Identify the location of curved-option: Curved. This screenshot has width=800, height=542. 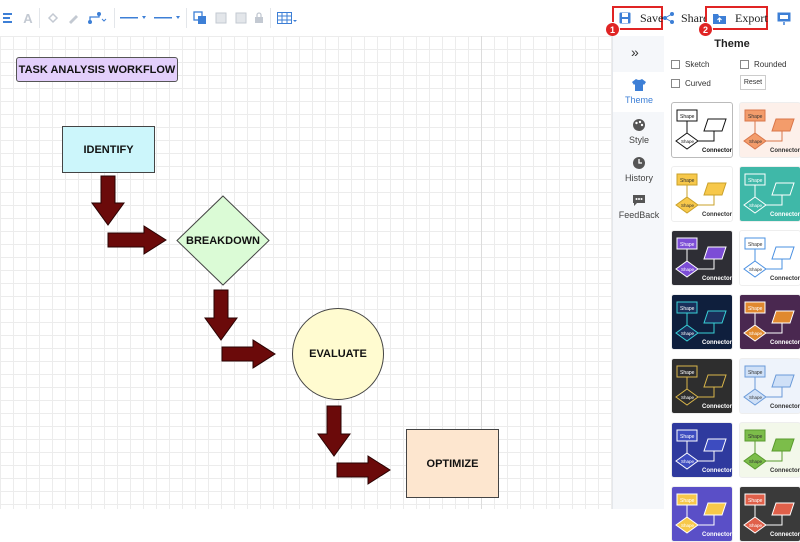
(691, 83).